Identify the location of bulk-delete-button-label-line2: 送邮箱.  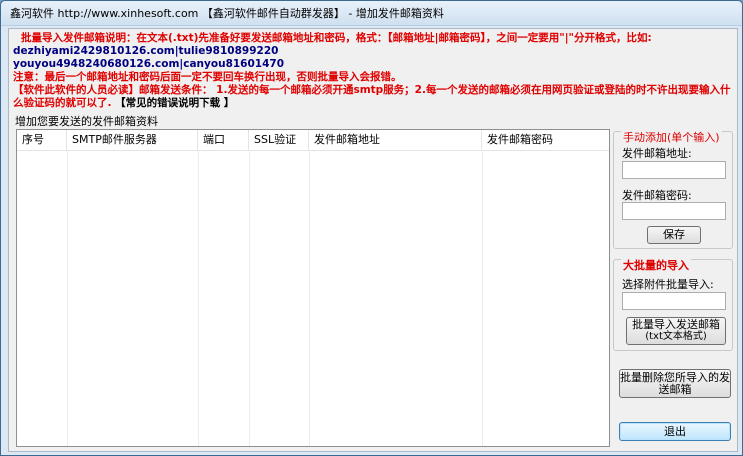
(675, 389).